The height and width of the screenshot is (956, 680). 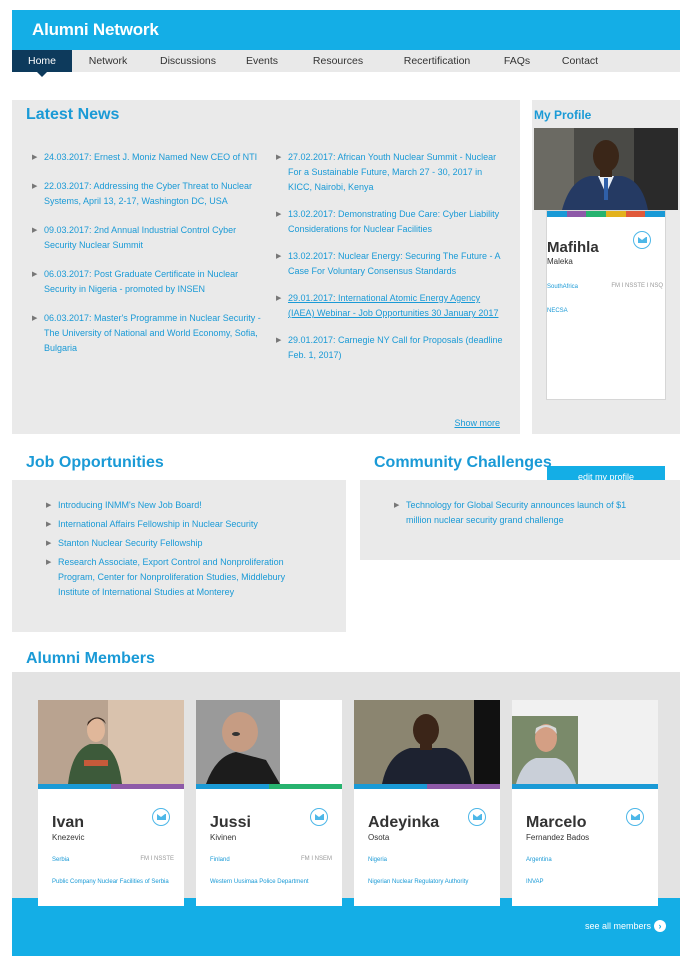 I want to click on profile-last-name: Maleka, so click(x=560, y=261).